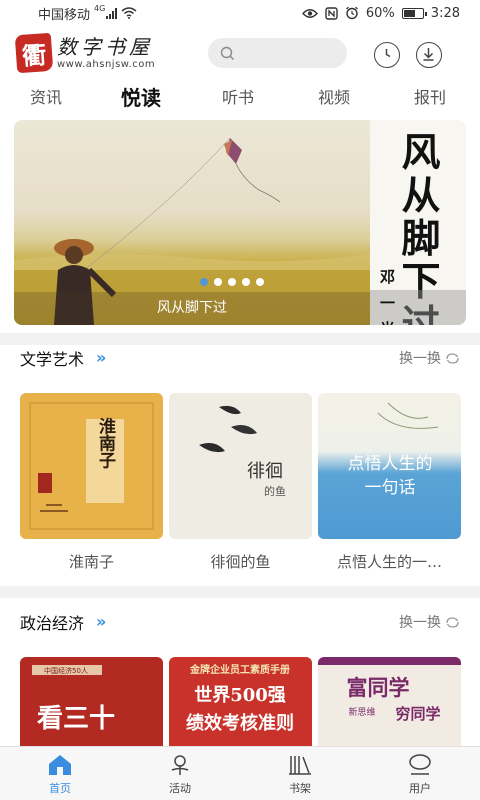 The width and height of the screenshot is (480, 800). I want to click on book-cover-subtitle: 新思维, so click(361, 712).